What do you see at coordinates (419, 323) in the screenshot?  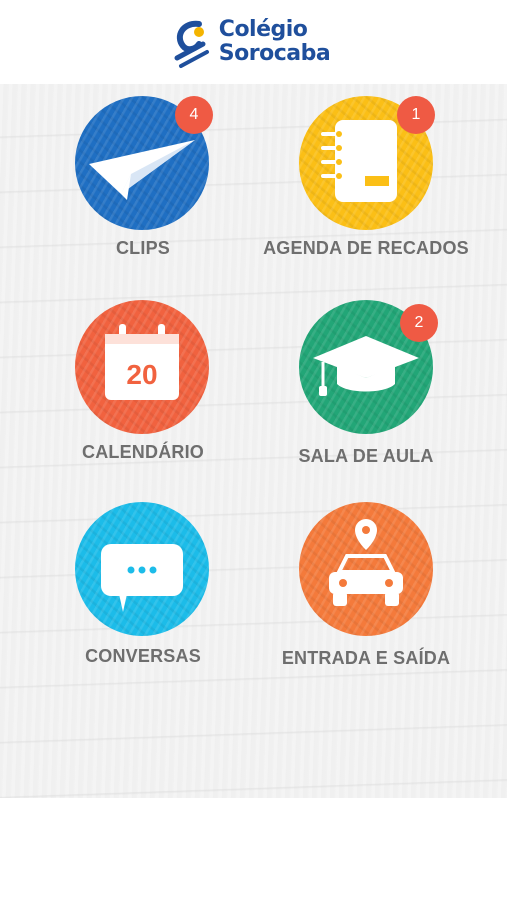 I see `sala-badge: 2` at bounding box center [419, 323].